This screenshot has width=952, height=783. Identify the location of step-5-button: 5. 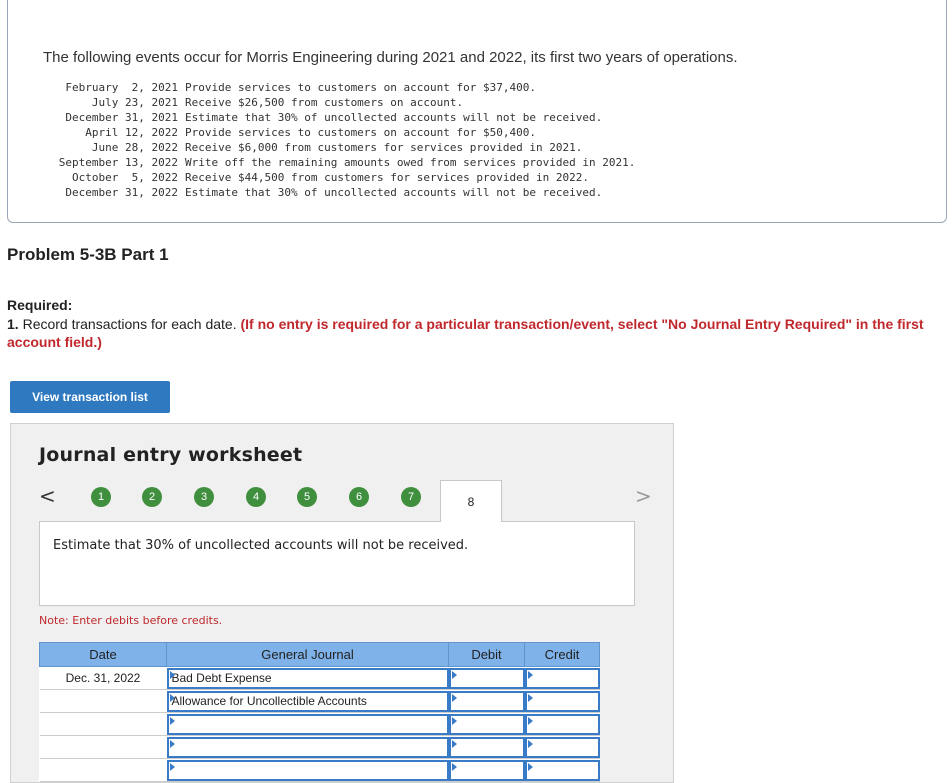
(307, 497).